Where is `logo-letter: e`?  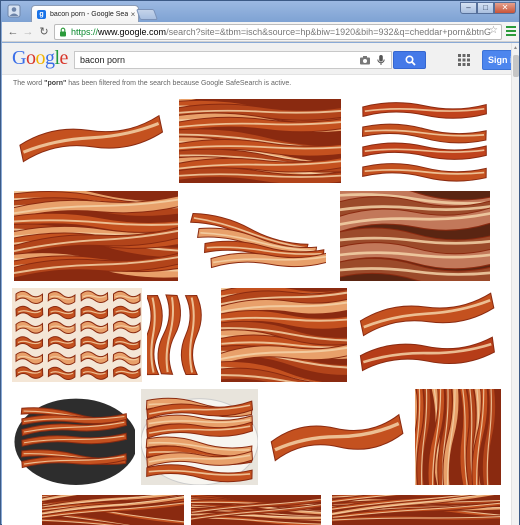
logo-letter: e is located at coordinates (64, 58).